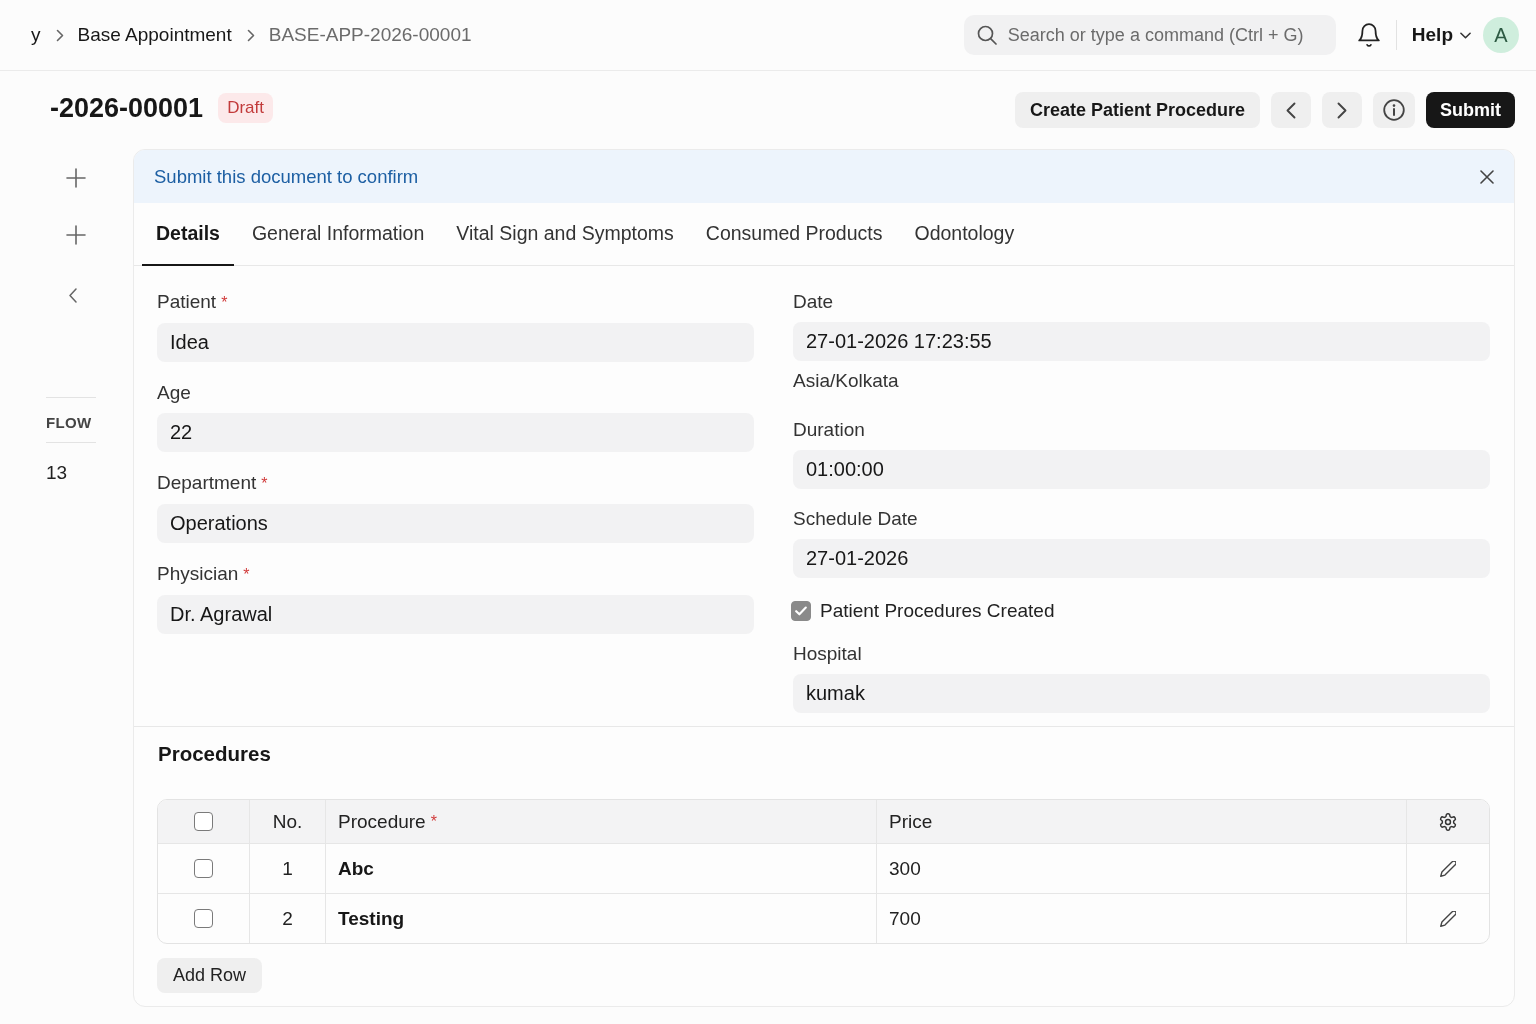 This screenshot has width=1536, height=1024. Describe the element at coordinates (1501, 35) in the screenshot. I see `avatar: A` at that location.